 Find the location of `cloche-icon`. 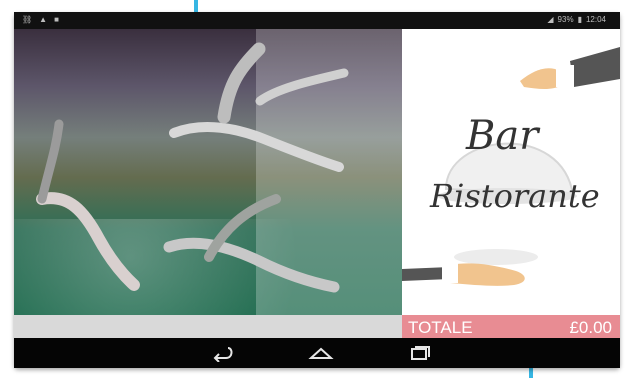

cloche-icon is located at coordinates (507, 173).